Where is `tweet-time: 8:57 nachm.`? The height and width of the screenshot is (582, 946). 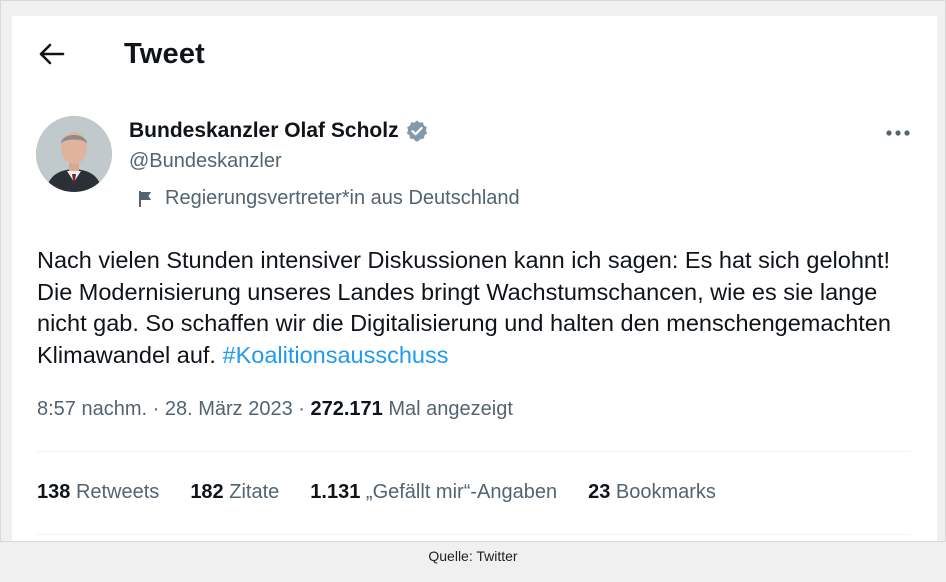 tweet-time: 8:57 nachm. is located at coordinates (92, 409).